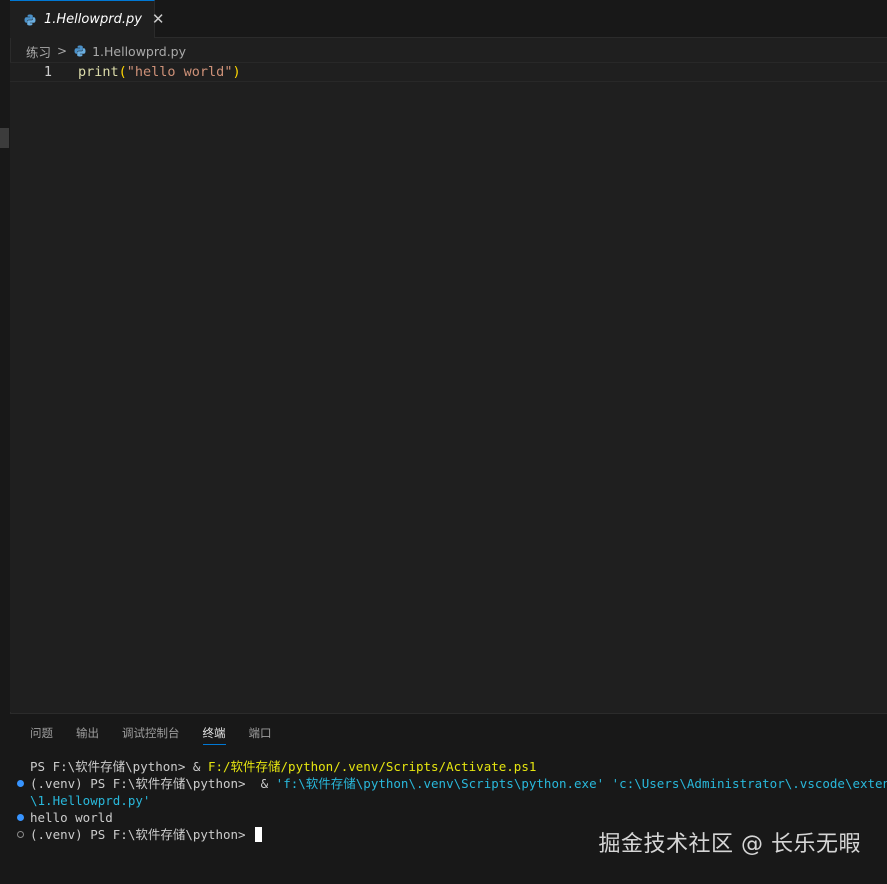 This screenshot has height=884, width=887. What do you see at coordinates (142, 834) in the screenshot?
I see `terminal-prompt: (.venv) PS F:\软件存储\python>` at bounding box center [142, 834].